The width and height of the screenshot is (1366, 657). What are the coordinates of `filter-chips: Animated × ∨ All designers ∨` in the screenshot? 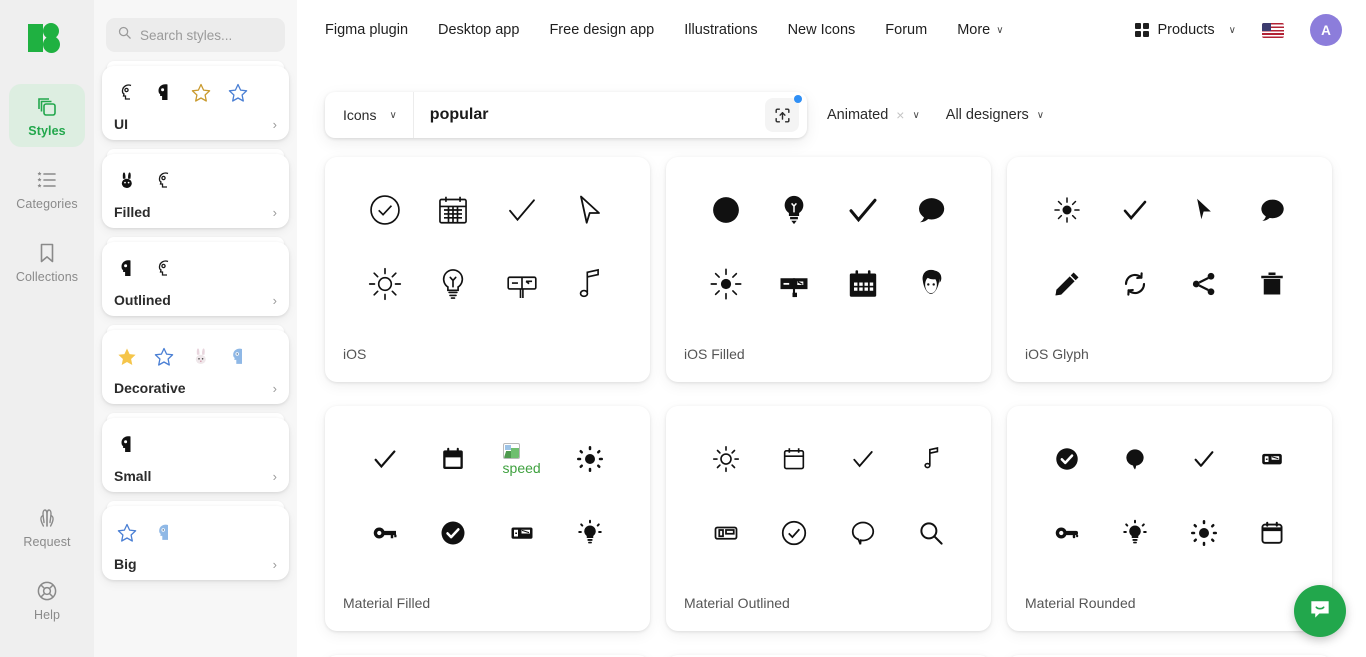 It's located at (935, 115).